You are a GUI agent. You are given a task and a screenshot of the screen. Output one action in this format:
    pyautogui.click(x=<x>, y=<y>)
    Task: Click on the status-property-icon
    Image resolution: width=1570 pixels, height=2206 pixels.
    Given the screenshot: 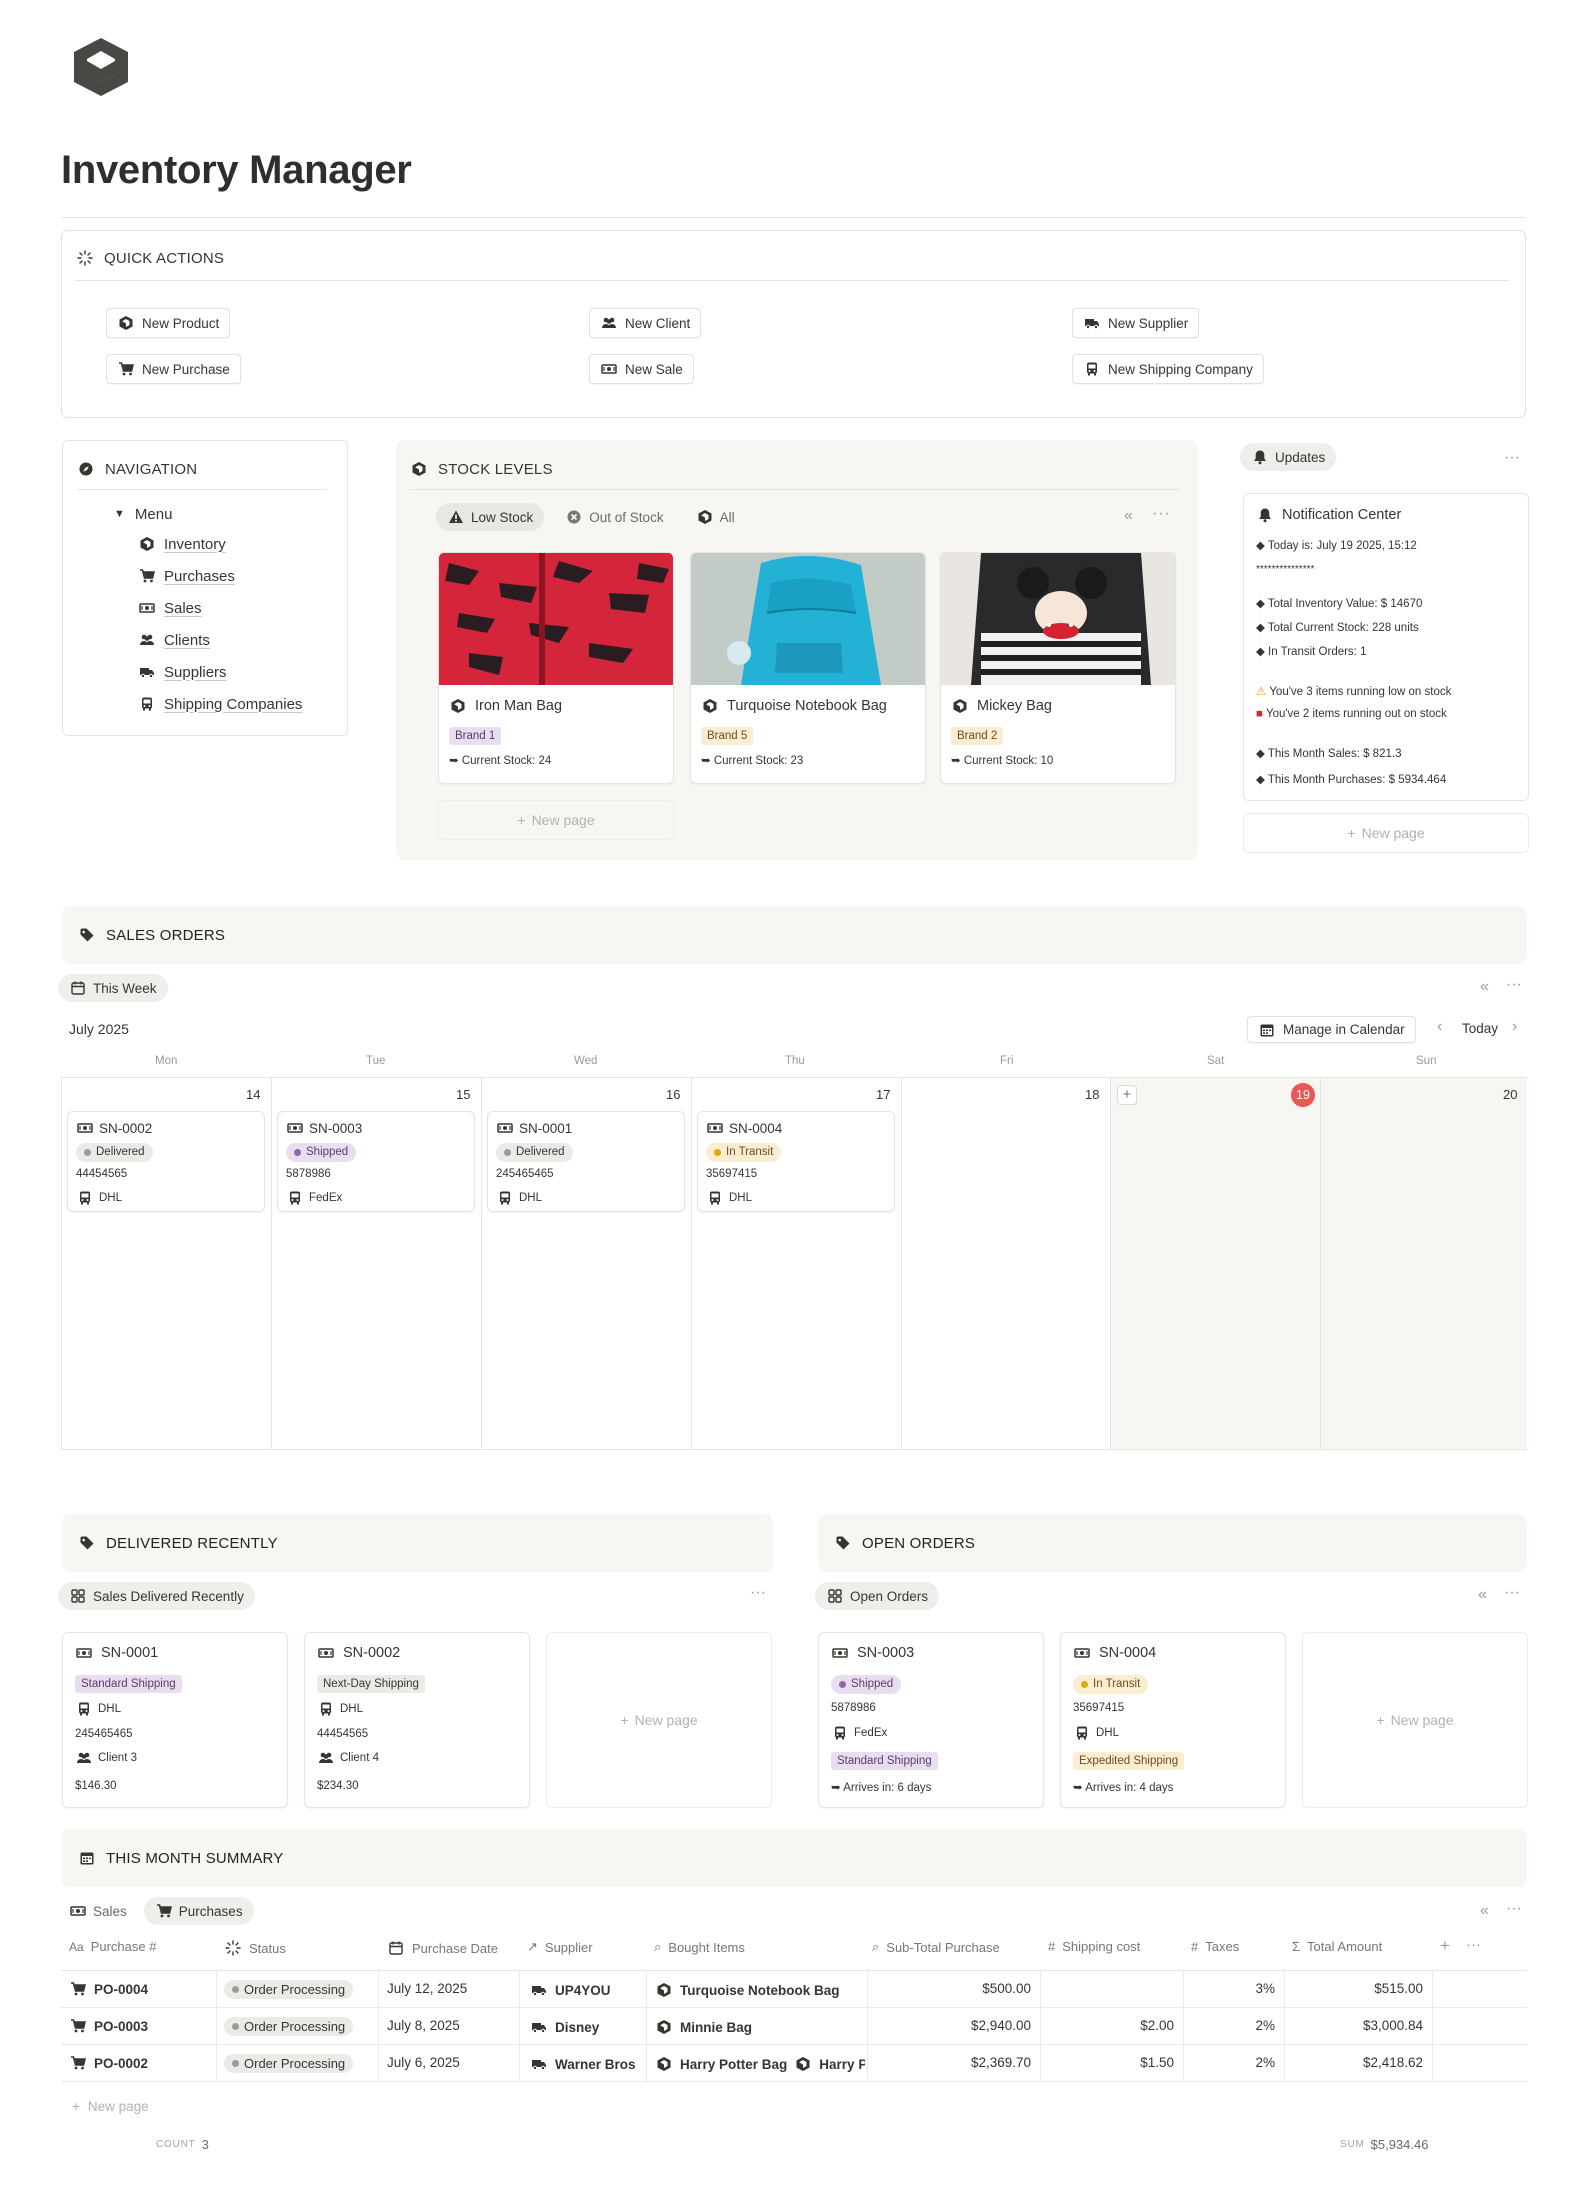 What is the action you would take?
    pyautogui.click(x=233, y=1948)
    